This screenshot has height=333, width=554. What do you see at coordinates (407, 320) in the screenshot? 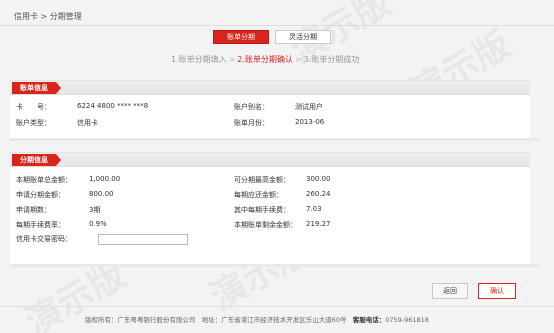
I see `footer-phone: 0759-961818` at bounding box center [407, 320].